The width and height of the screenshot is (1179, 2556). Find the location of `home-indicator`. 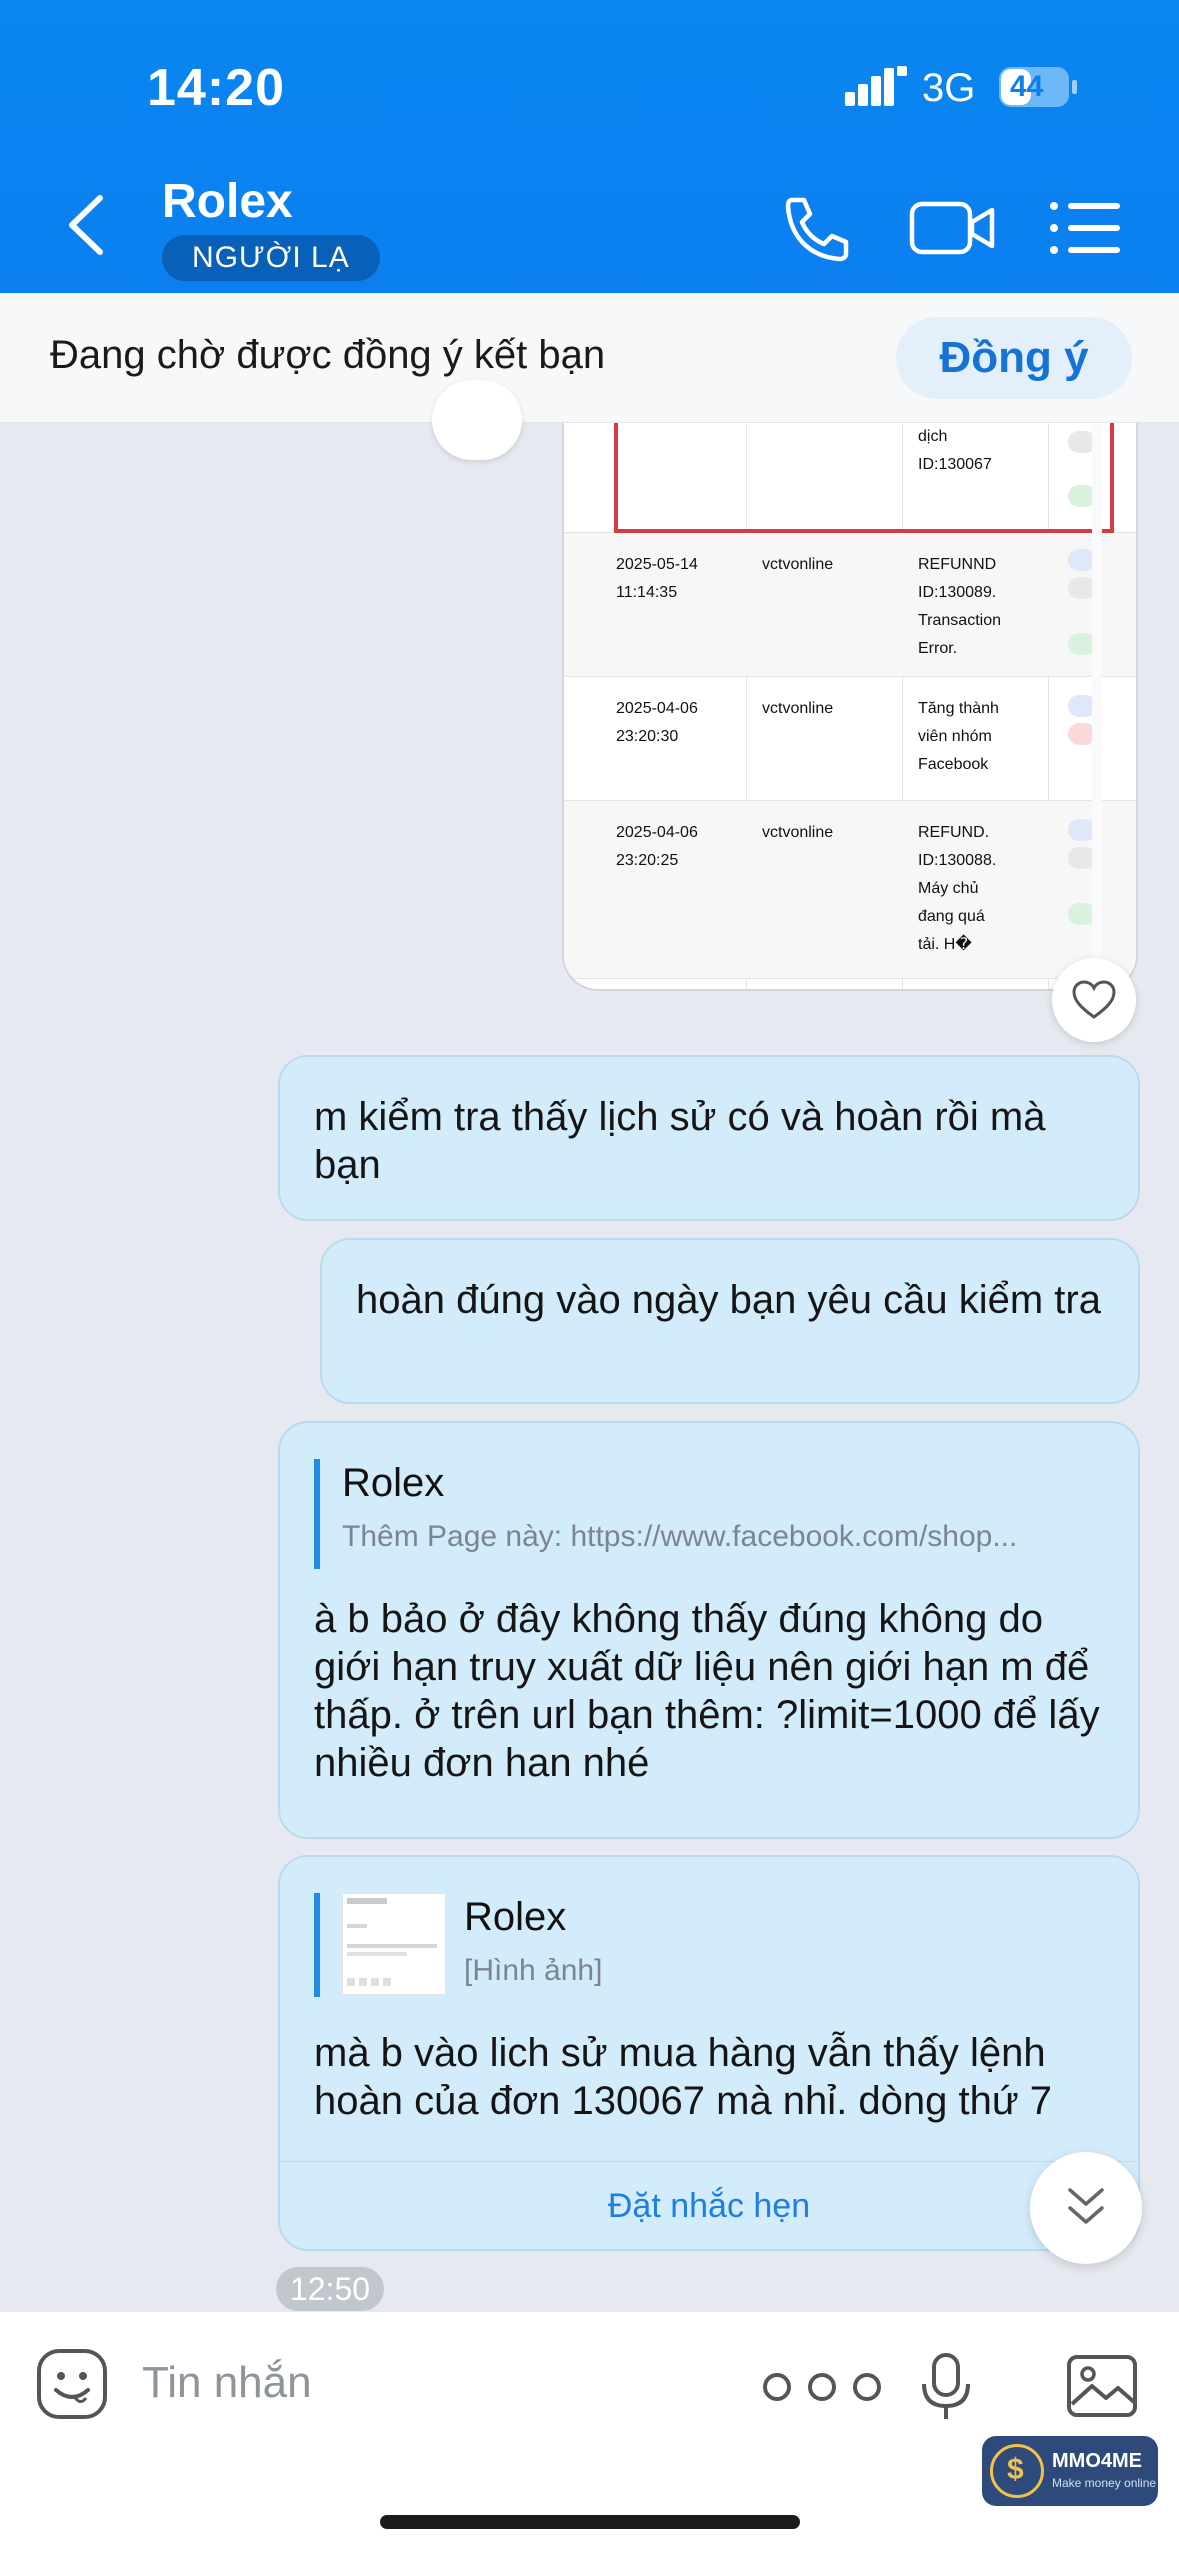

home-indicator is located at coordinates (590, 2522).